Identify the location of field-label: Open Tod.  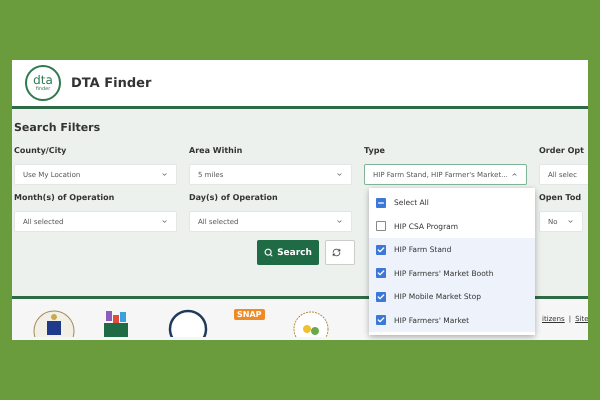
(560, 197).